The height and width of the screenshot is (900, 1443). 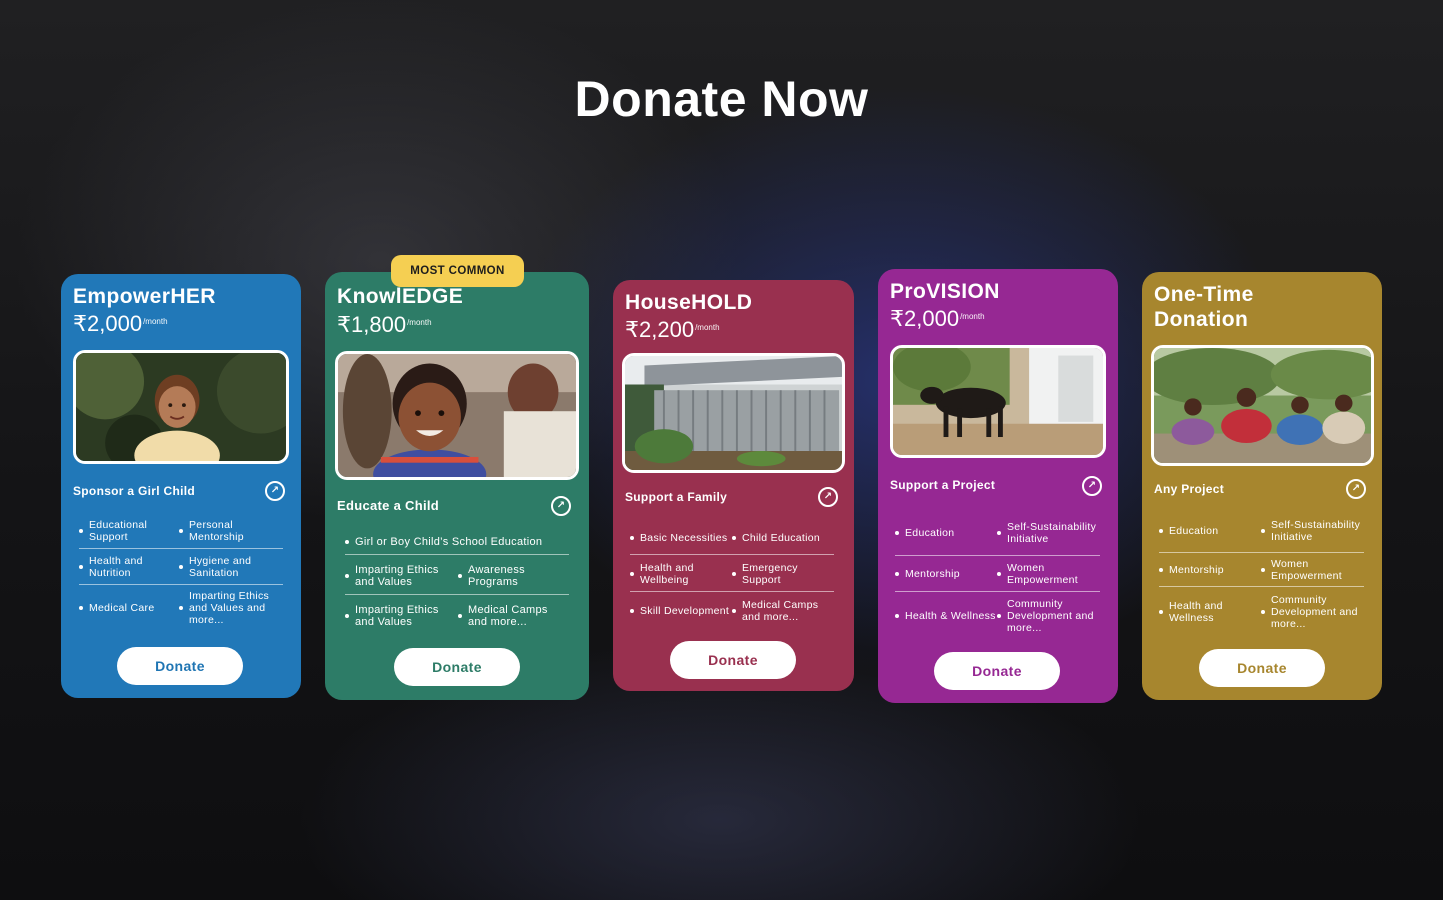 I want to click on feature-row: Educational Support Personal Mentorship, so click(x=181, y=531).